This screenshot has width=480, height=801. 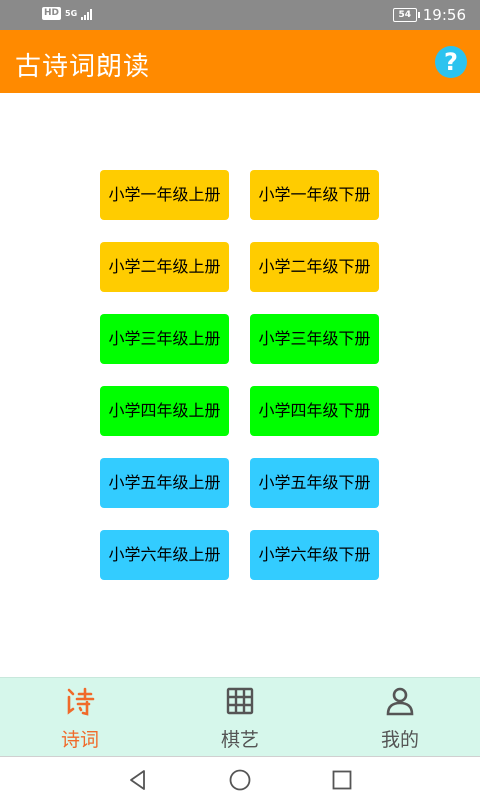 What do you see at coordinates (314, 483) in the screenshot?
I see `grade-button-5-down: 小学五年级下册` at bounding box center [314, 483].